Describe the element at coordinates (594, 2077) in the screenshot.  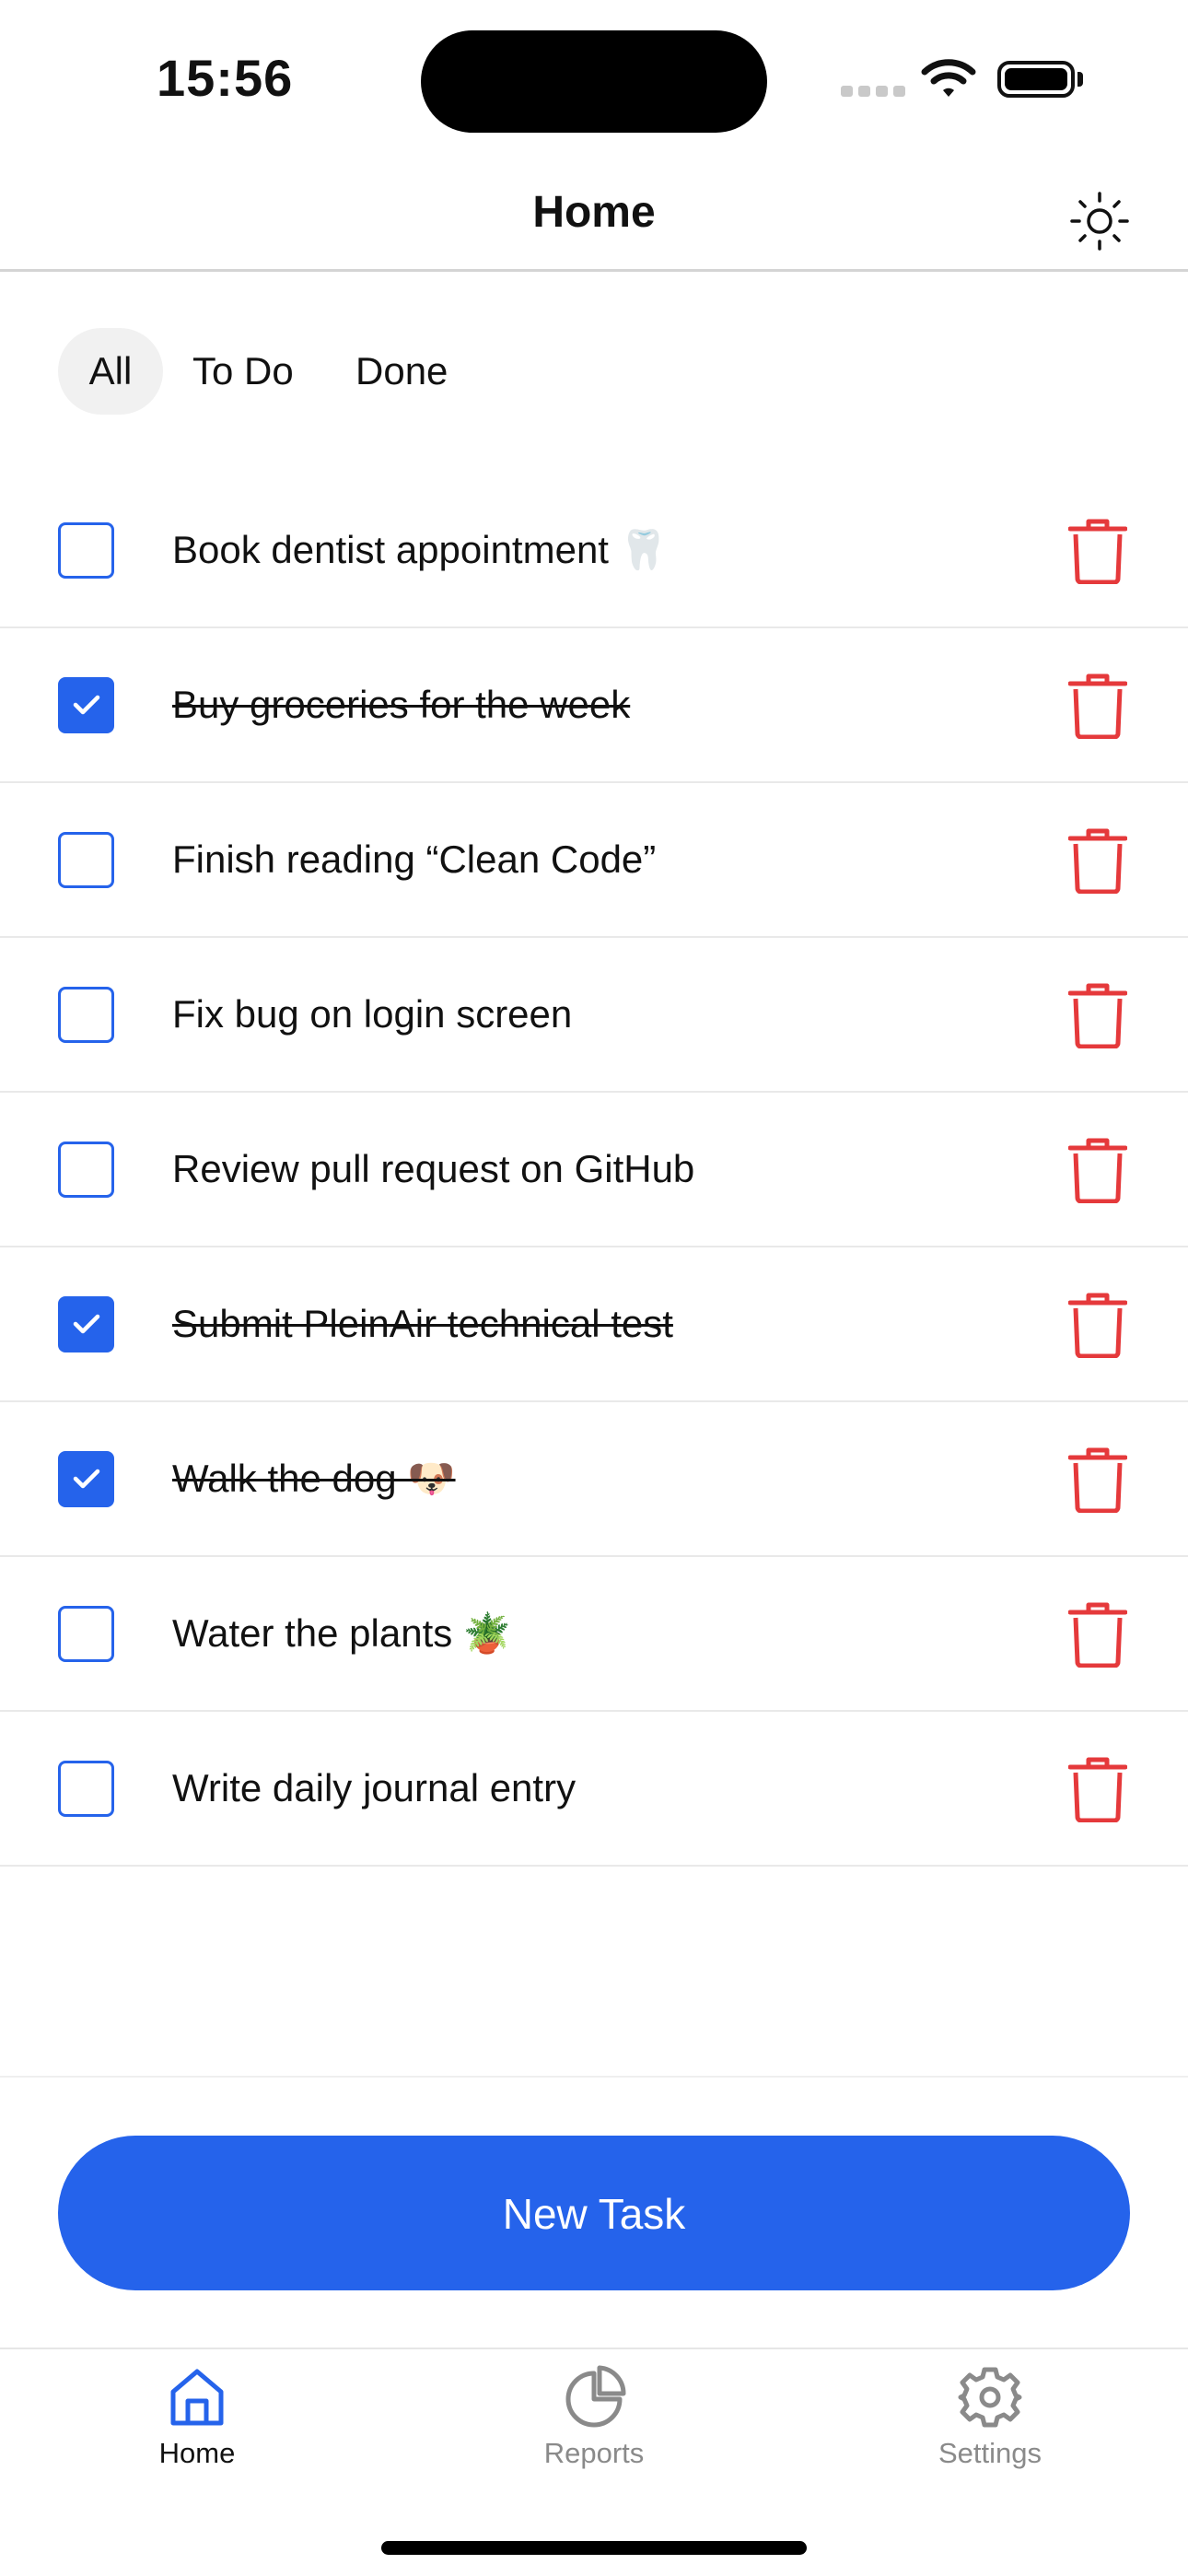
I see `footer-divider` at that location.